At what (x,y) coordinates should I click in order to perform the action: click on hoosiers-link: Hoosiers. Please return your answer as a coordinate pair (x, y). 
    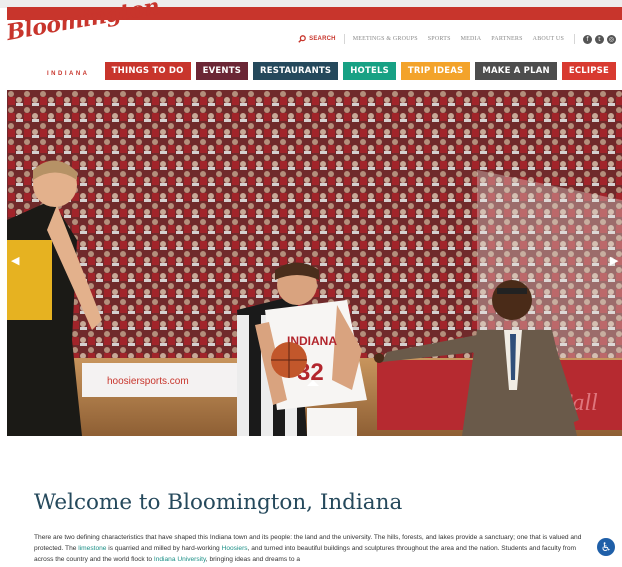
    Looking at the image, I should click on (235, 548).